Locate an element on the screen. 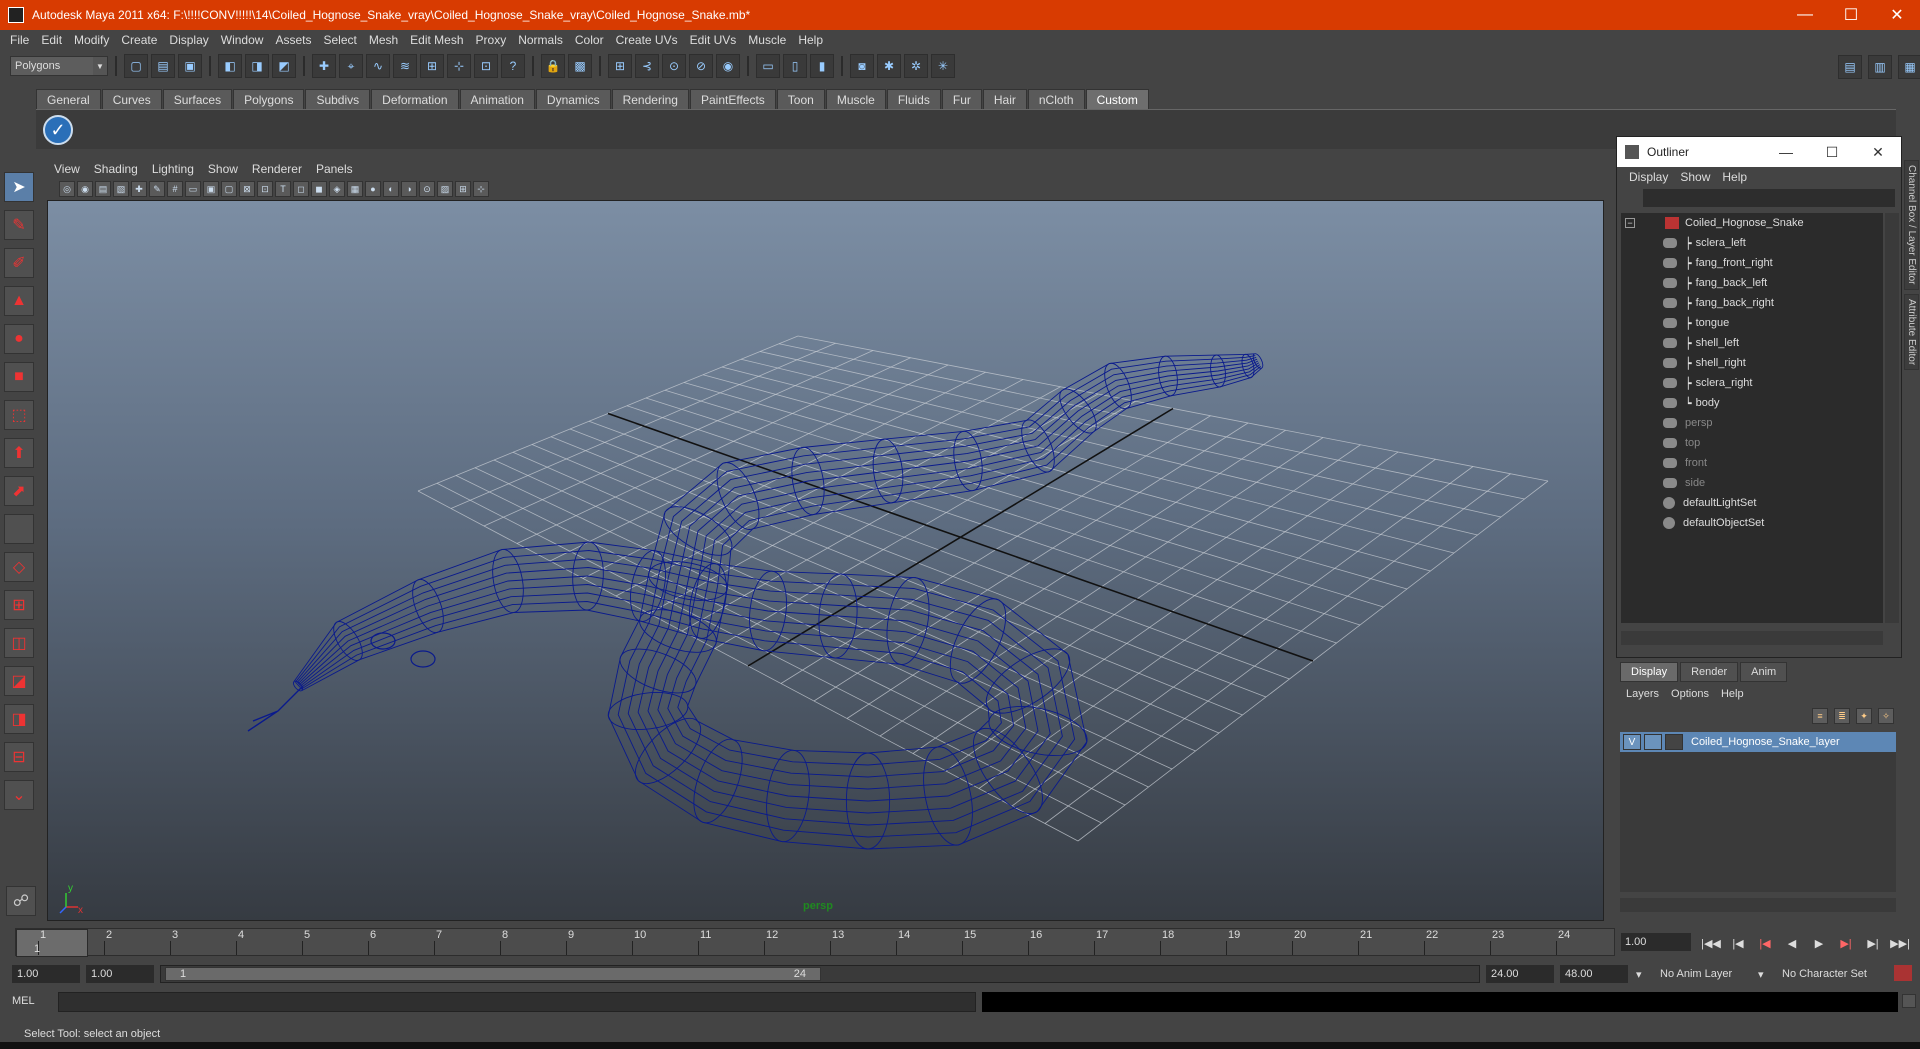  textured-icon: ▦ is located at coordinates (355, 189).